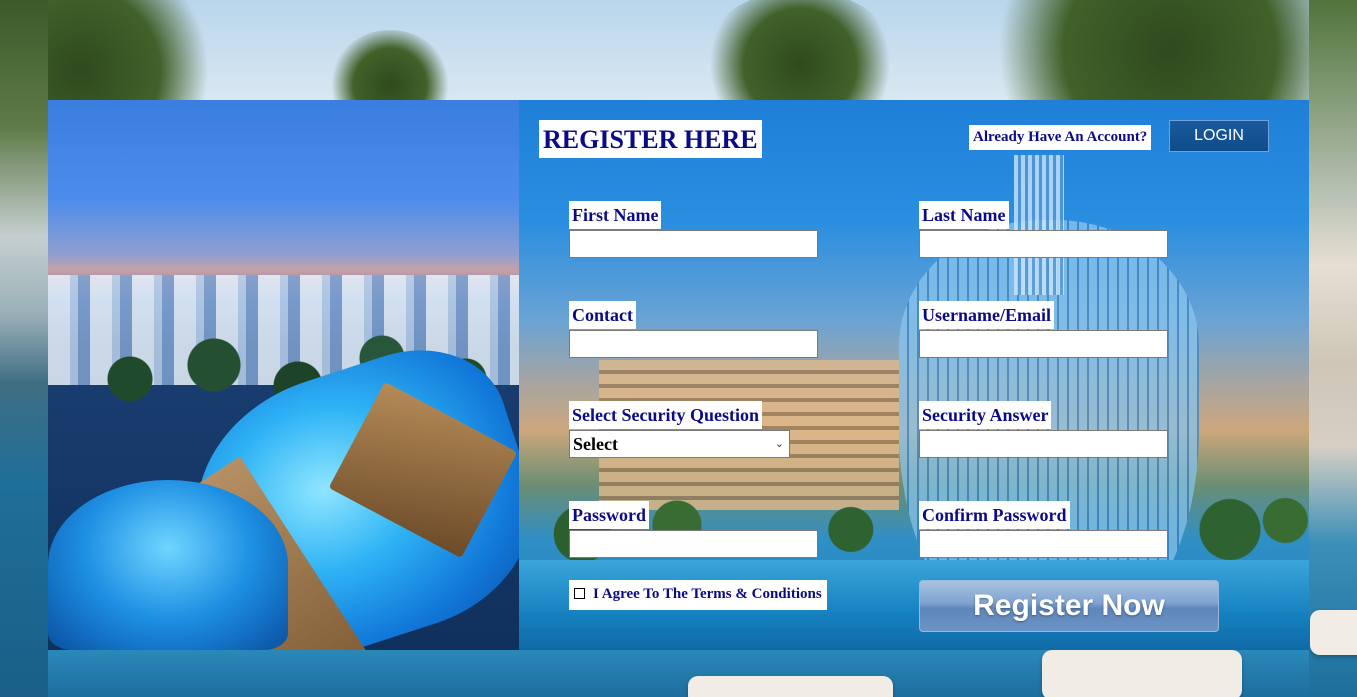 This screenshot has width=1357, height=697. Describe the element at coordinates (1043, 544) in the screenshot. I see `confirm-password-input` at that location.